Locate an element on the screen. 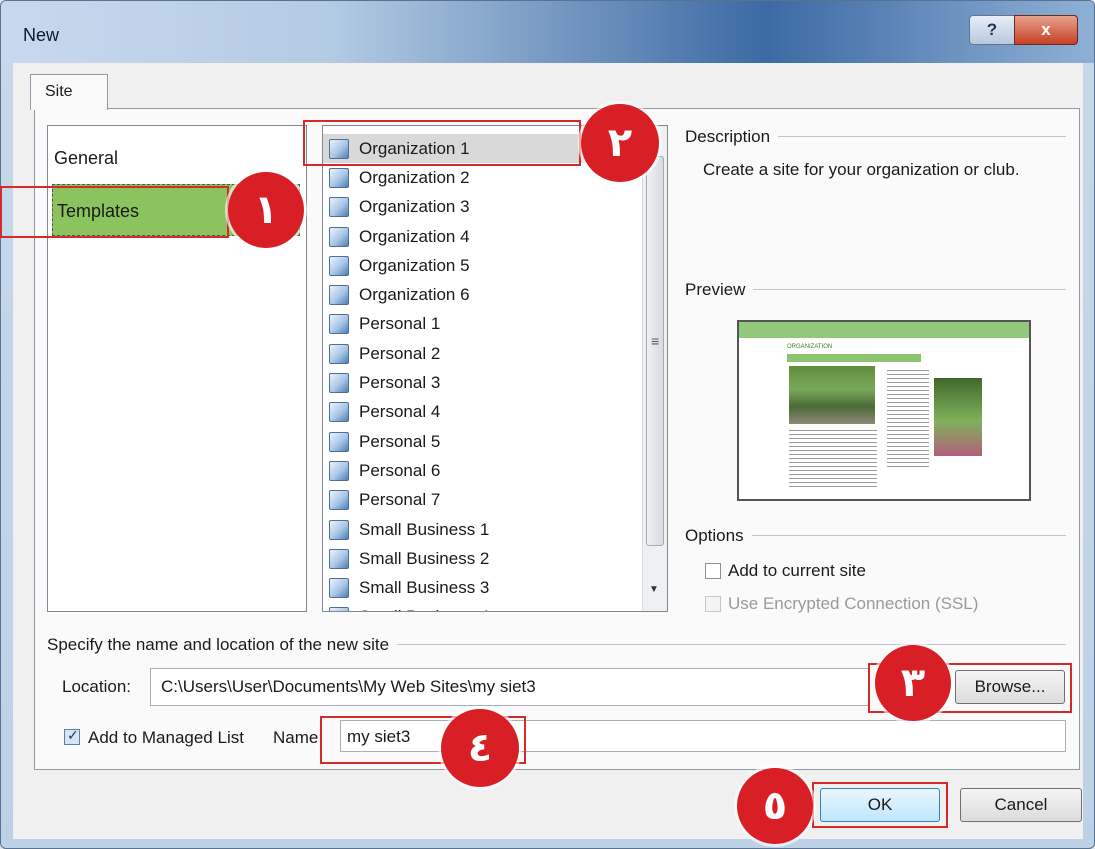 Image resolution: width=1095 pixels, height=849 pixels. template-item: Personal 3 is located at coordinates (483, 382).